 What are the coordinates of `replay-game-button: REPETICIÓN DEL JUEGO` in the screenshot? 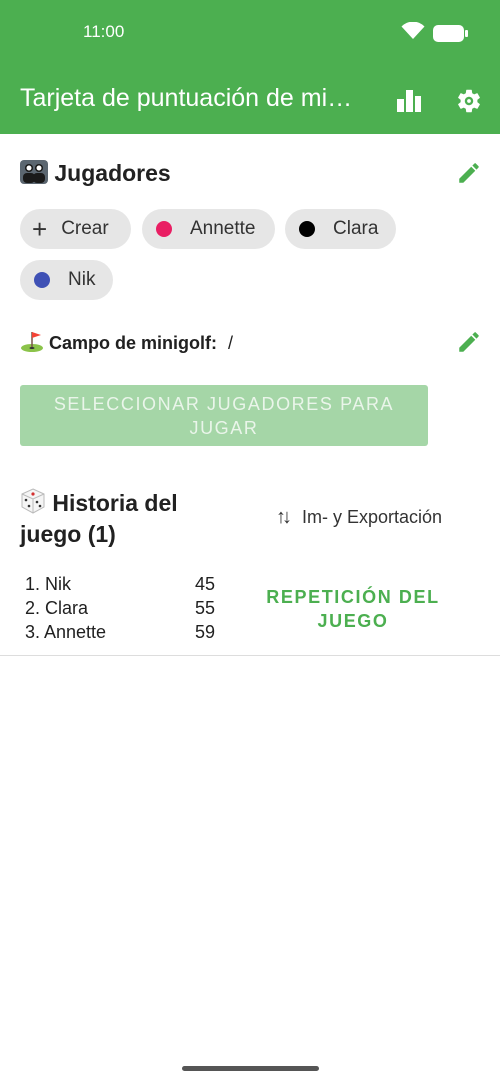 It's located at (353, 609).